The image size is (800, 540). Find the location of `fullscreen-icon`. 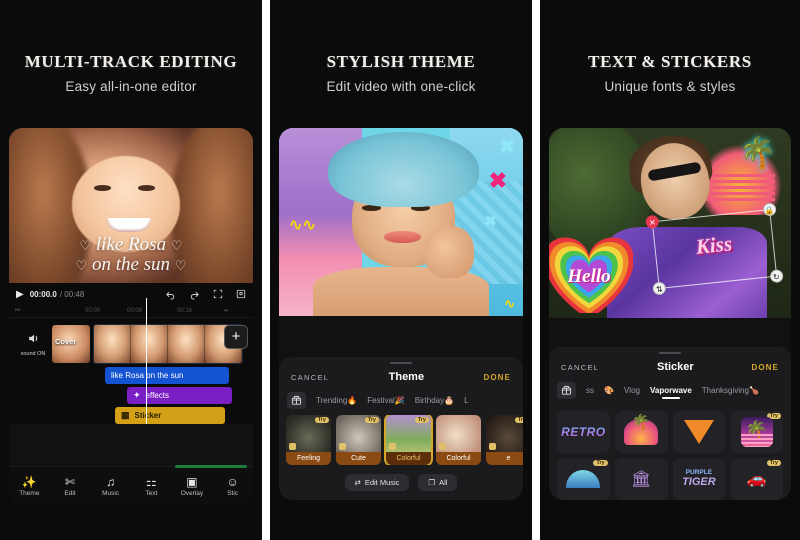

fullscreen-icon is located at coordinates (218, 294).